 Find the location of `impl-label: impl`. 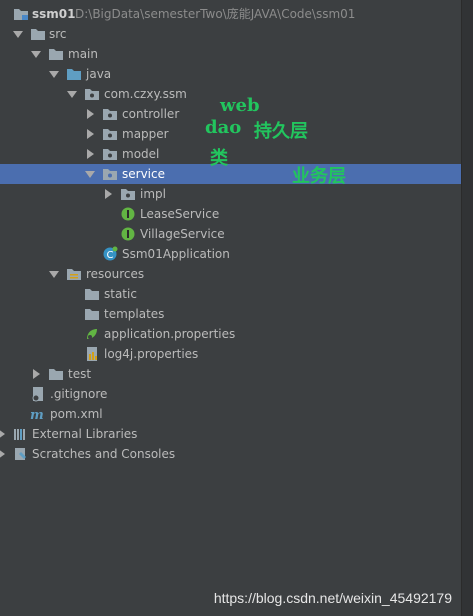

impl-label: impl is located at coordinates (153, 194).